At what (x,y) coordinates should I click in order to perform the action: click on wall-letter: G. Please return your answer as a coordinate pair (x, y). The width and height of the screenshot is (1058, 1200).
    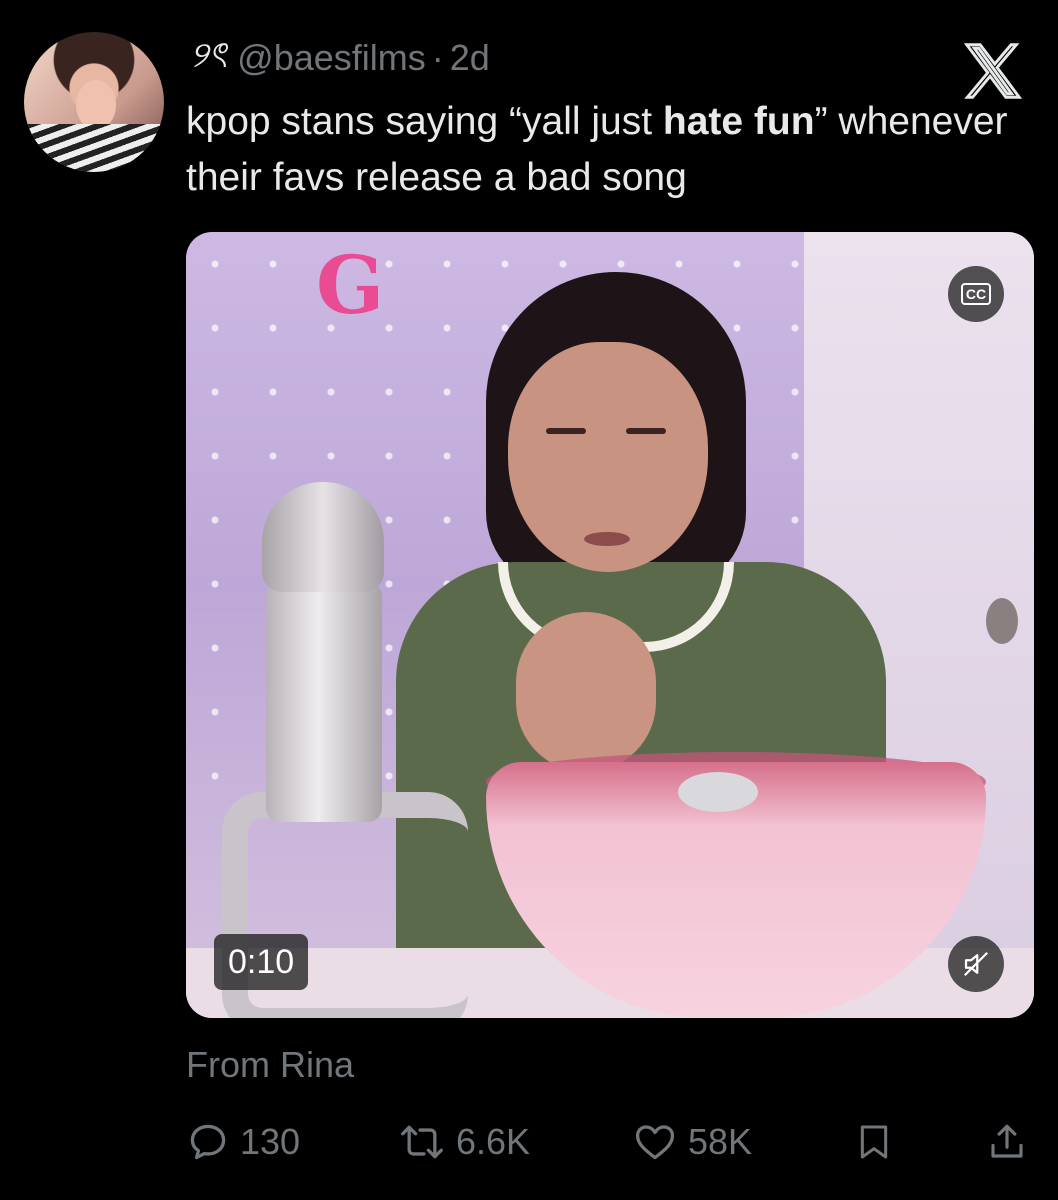
    Looking at the image, I should click on (350, 285).